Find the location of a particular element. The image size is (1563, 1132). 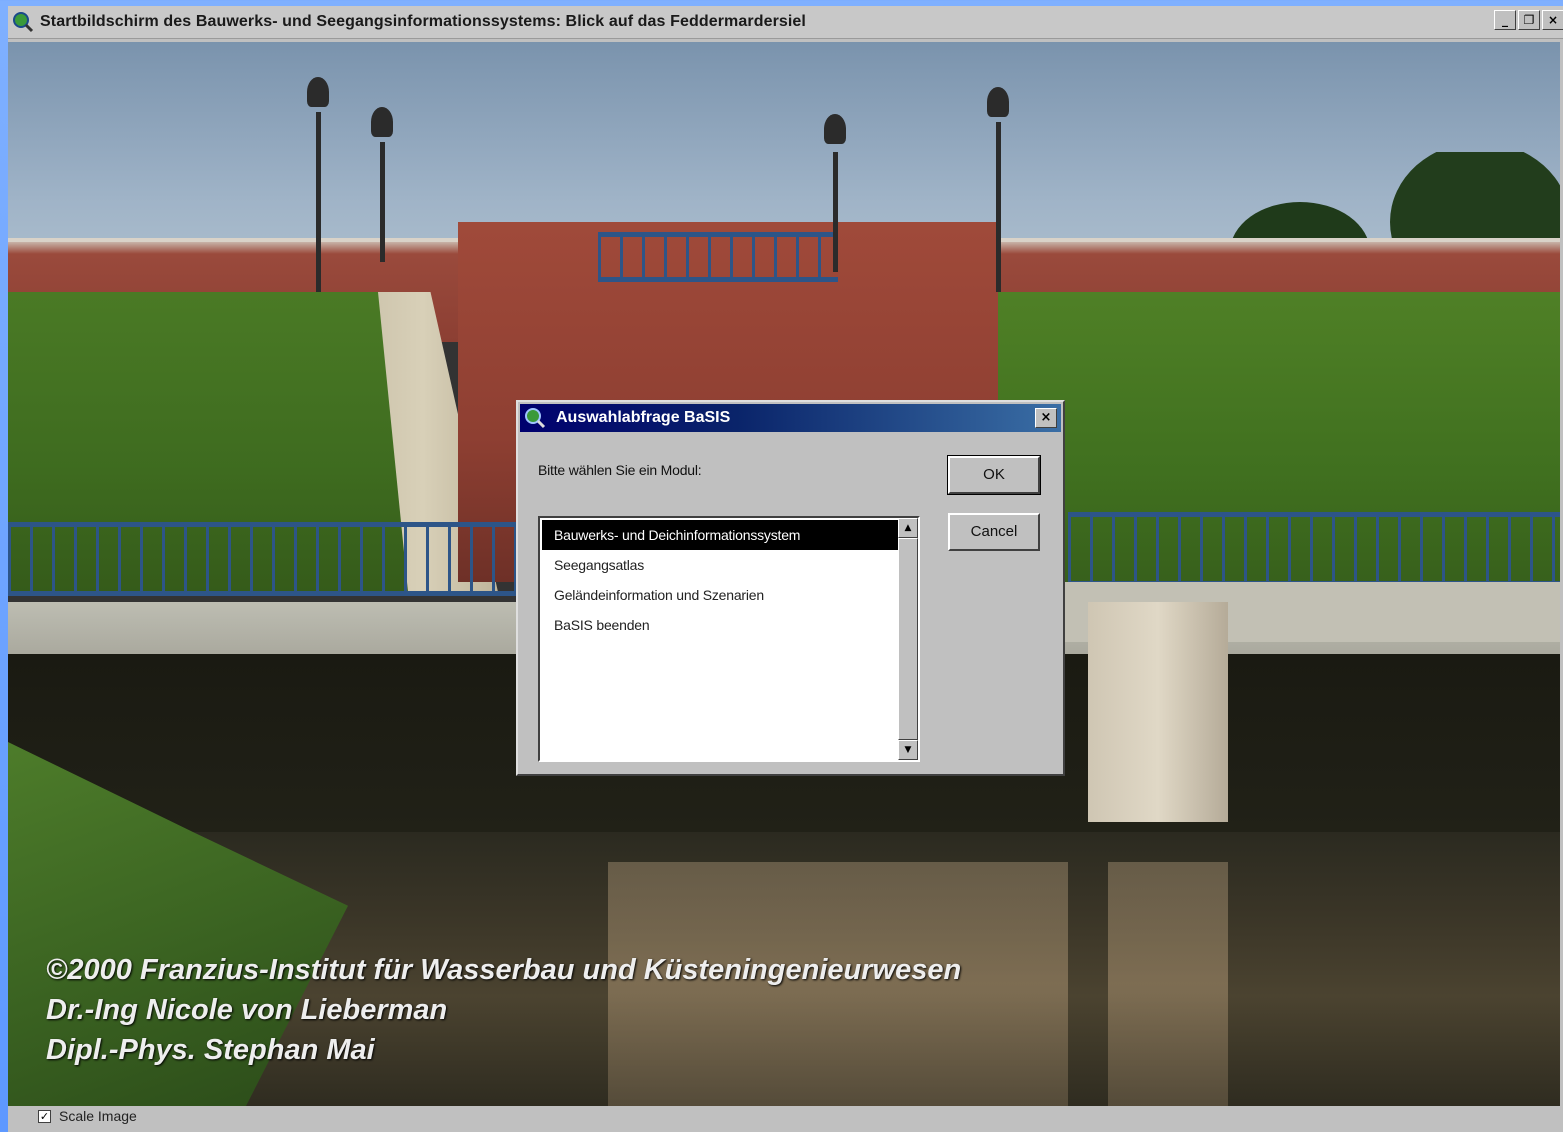

photo-railing-left is located at coordinates (268, 559).